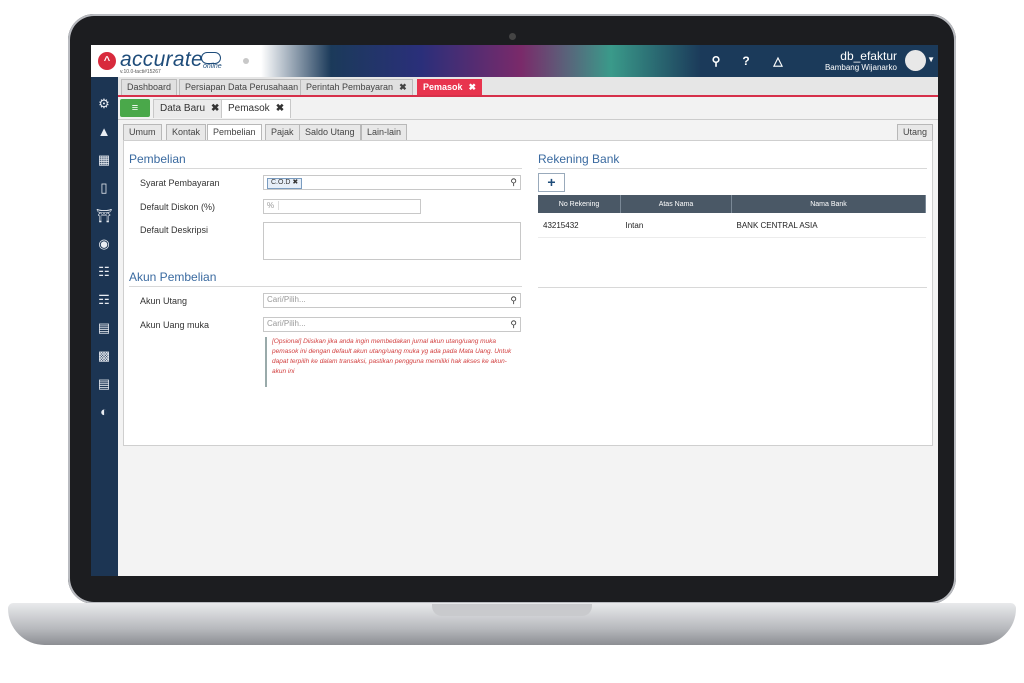  I want to click on tab-kontak: Kontak, so click(186, 132).